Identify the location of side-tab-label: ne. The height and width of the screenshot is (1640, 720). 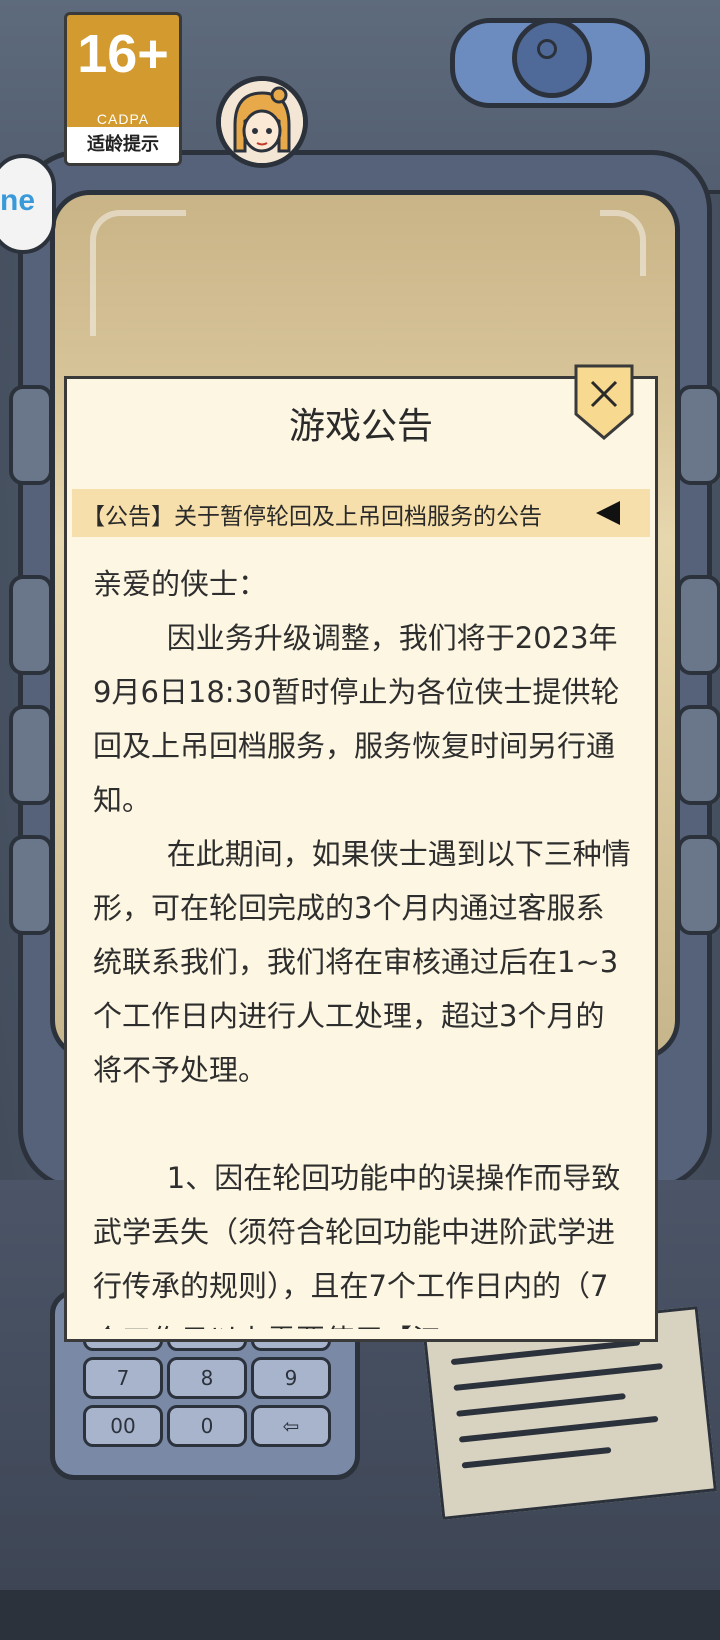
(18, 200).